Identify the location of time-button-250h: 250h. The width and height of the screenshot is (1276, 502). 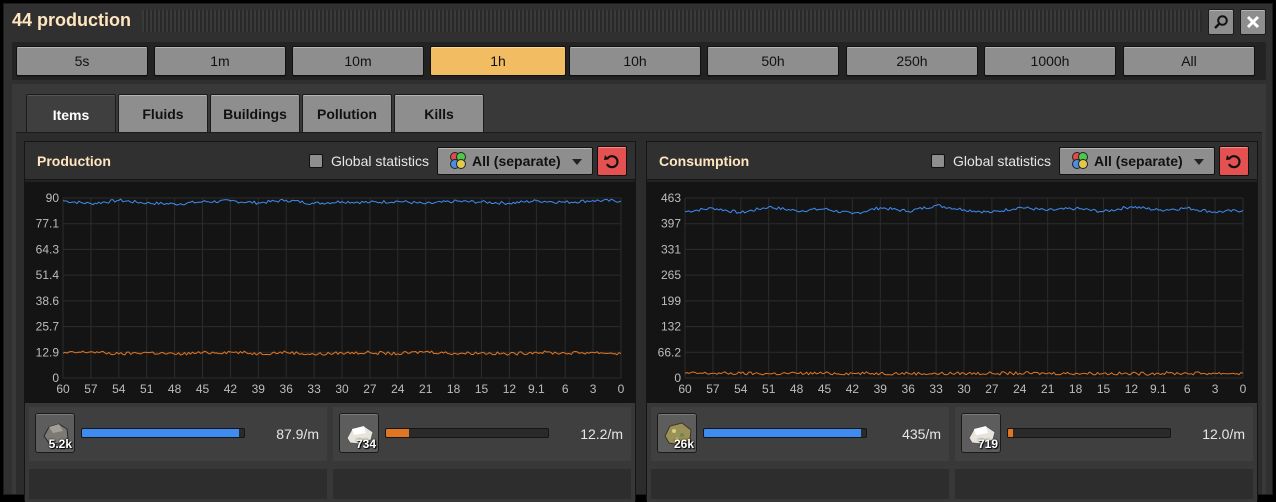
(912, 61).